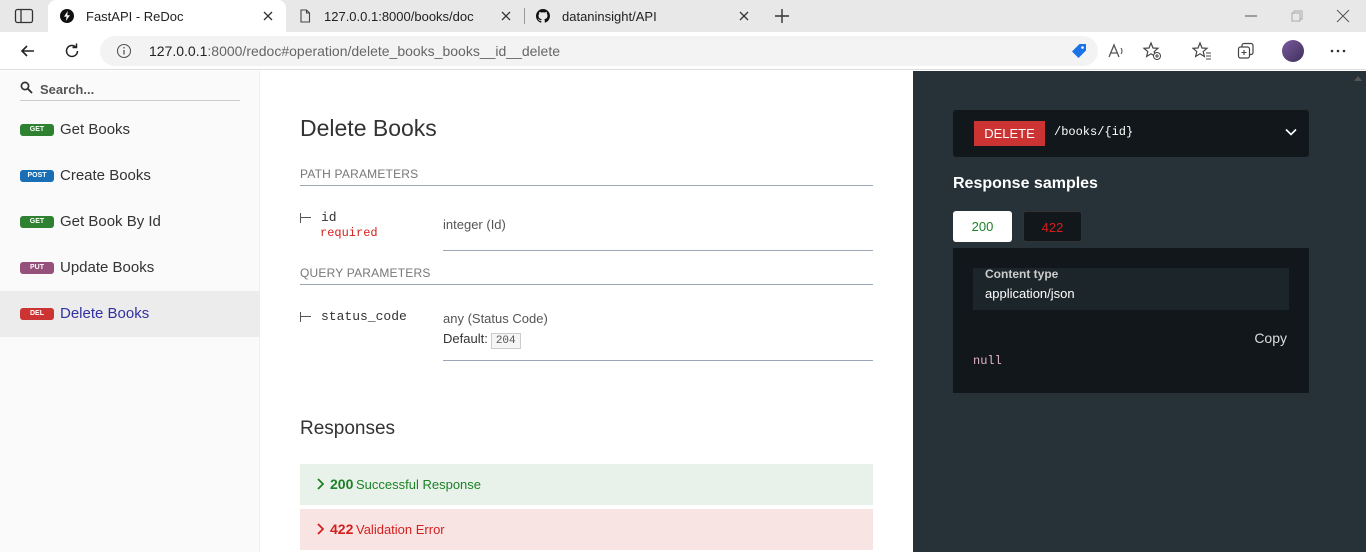 This screenshot has width=1366, height=552. Describe the element at coordinates (37, 268) in the screenshot. I see `method-badge-put: PUT` at that location.